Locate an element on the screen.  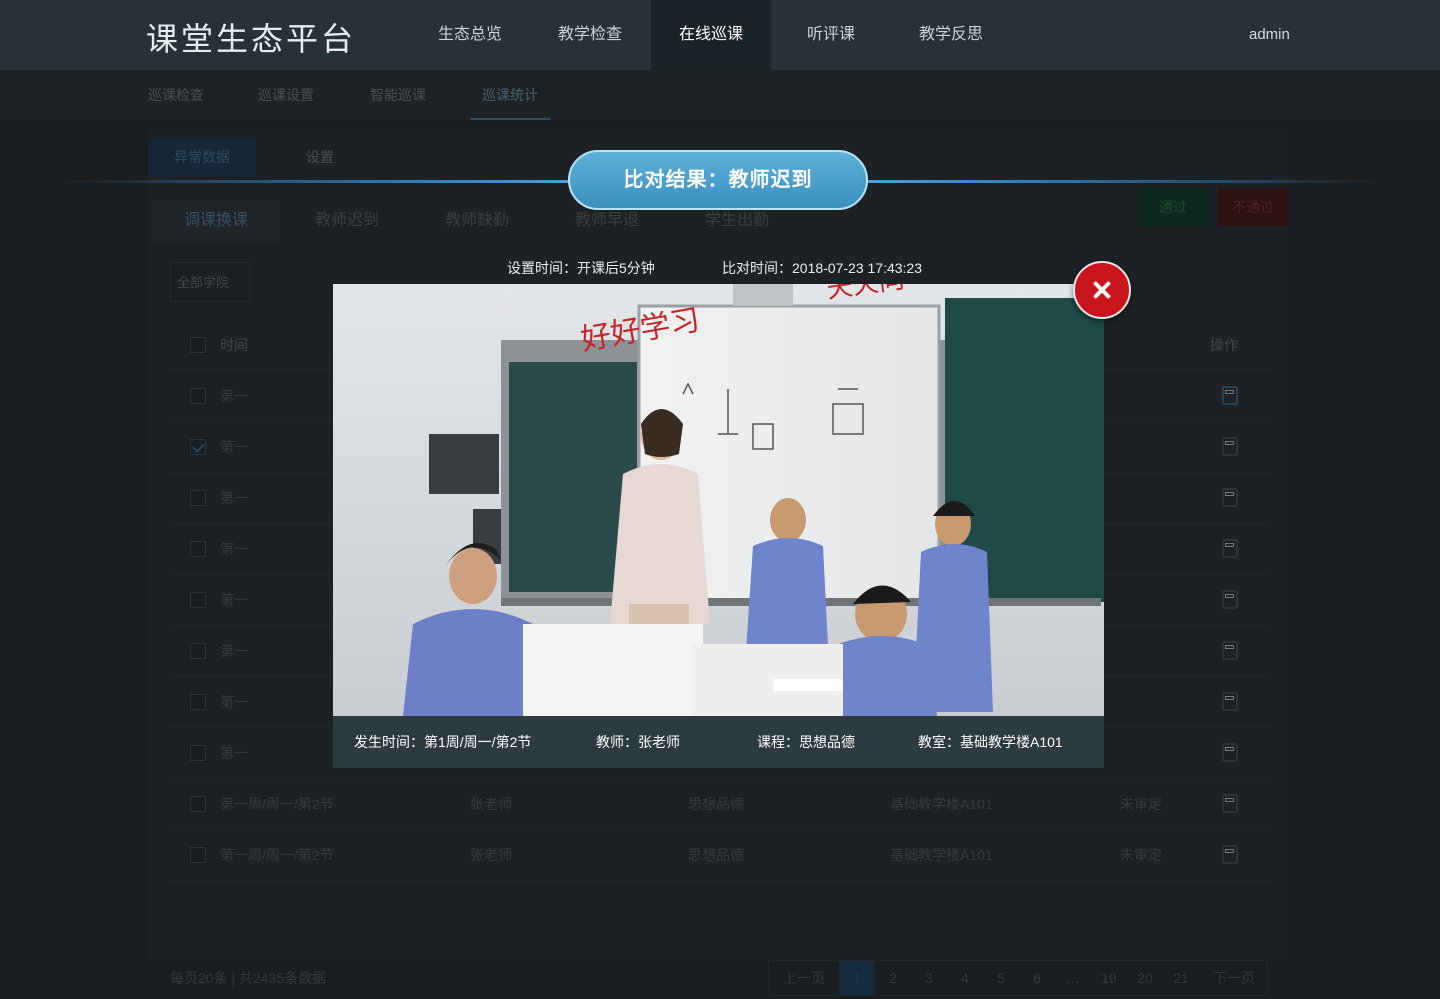
result-title: 比对结果：教师迟到 is located at coordinates (718, 180).